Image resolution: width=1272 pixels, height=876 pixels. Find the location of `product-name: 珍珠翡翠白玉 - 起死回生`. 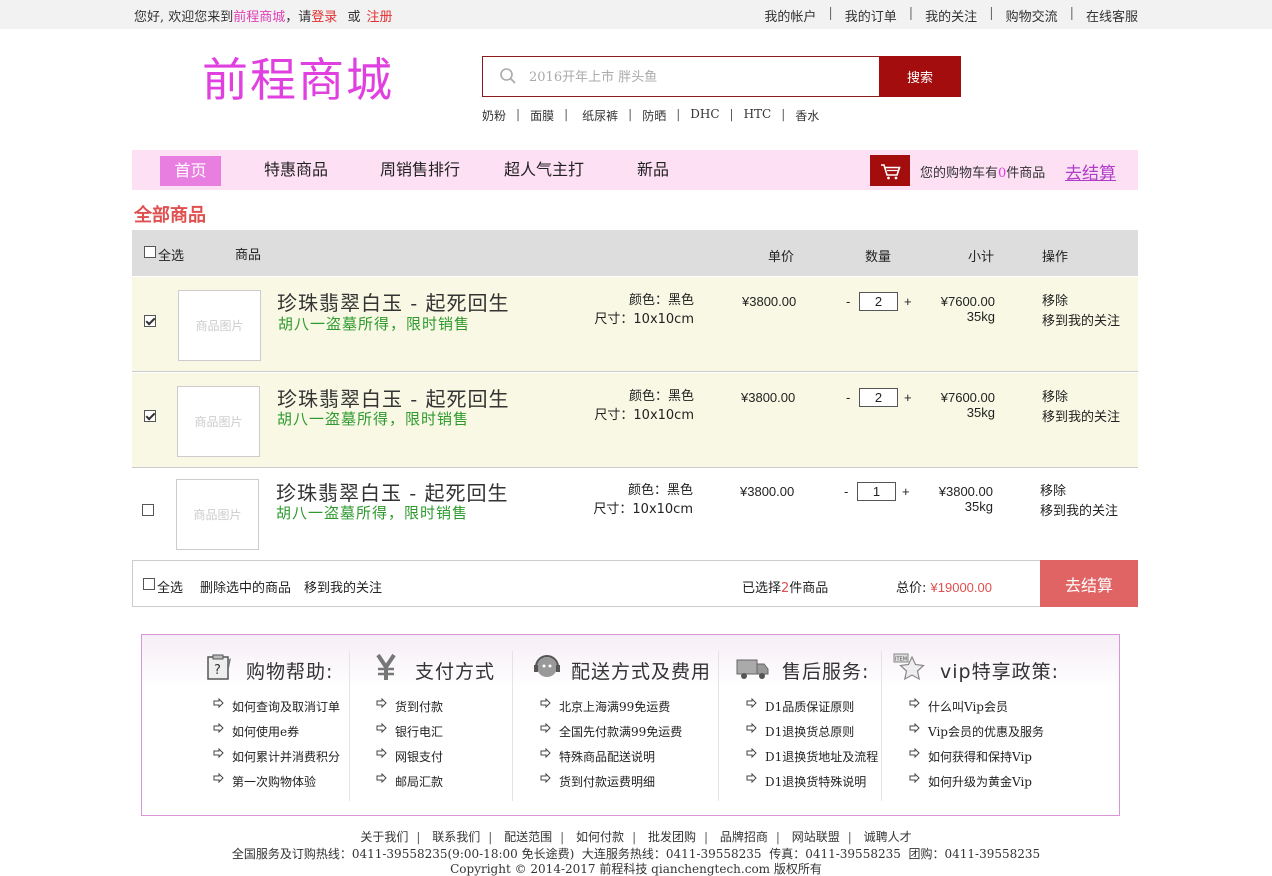

product-name: 珍珠翡翠白玉 - 起死回生 is located at coordinates (393, 301).